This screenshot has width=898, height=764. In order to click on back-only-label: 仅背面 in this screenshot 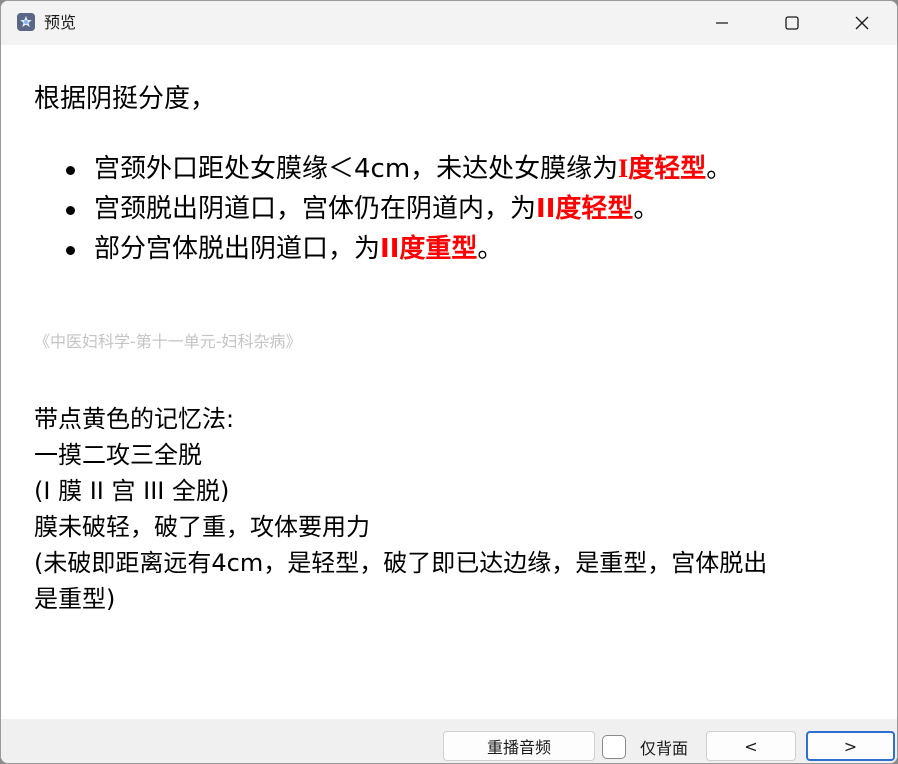, I will do `click(664, 747)`.